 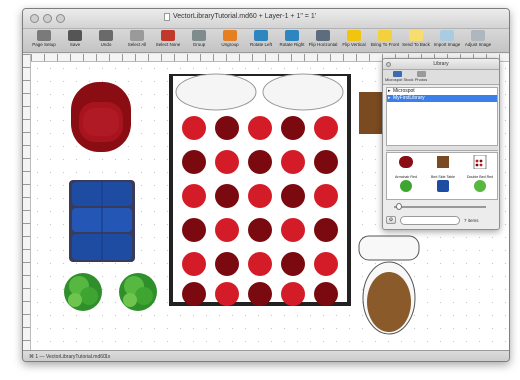 I want to click on library-item-lounge-chair, so click(x=443, y=189).